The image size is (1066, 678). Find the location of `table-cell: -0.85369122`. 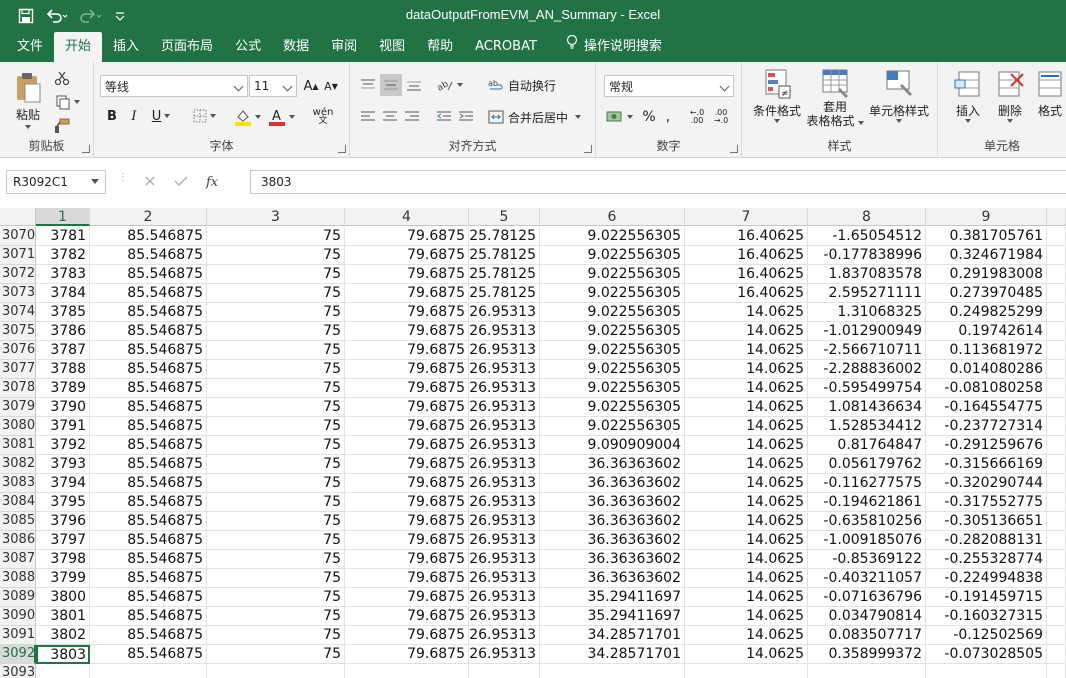

table-cell: -0.85369122 is located at coordinates (867, 559).